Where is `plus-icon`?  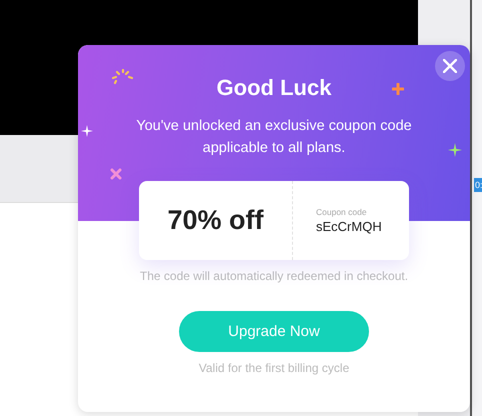 plus-icon is located at coordinates (398, 89).